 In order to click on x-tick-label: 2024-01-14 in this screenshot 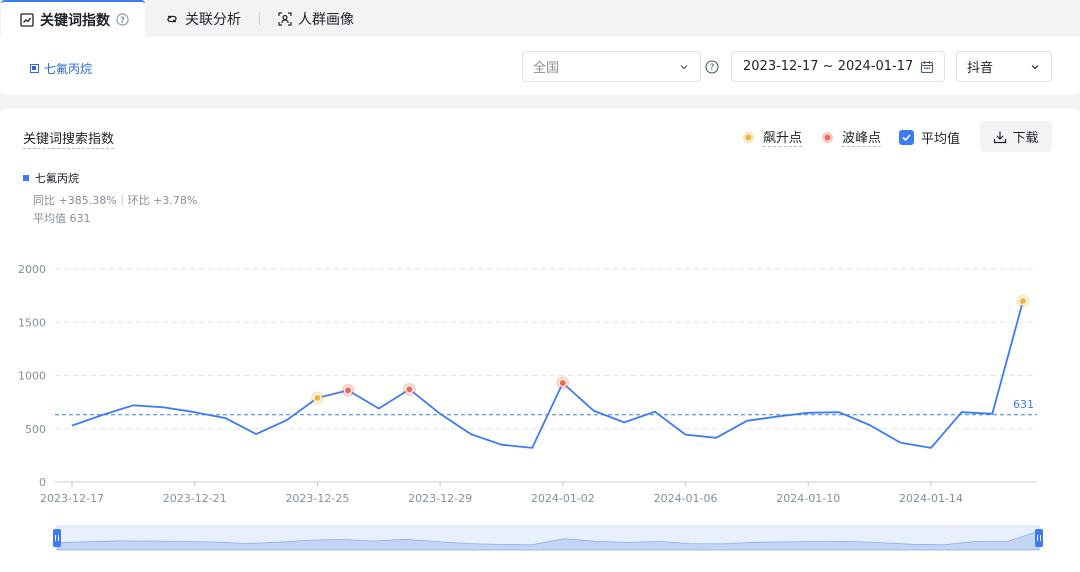, I will do `click(931, 498)`.